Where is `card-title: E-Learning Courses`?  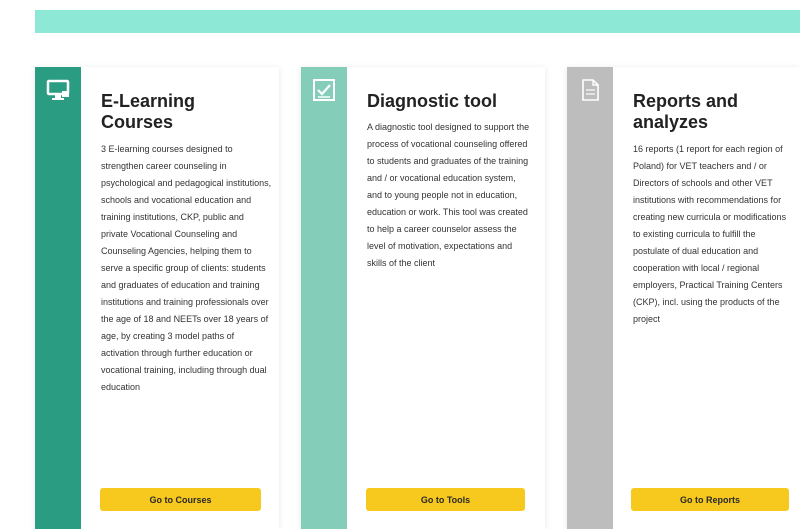 card-title: E-Learning Courses is located at coordinates (148, 111).